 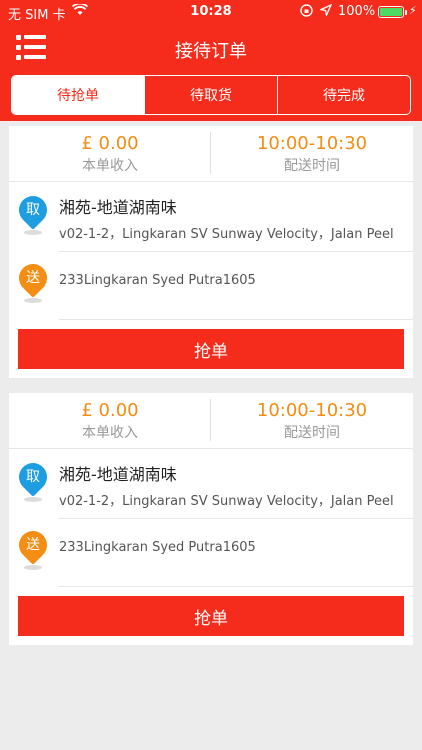 I want to click on page-title: 接待订单, so click(x=211, y=51).